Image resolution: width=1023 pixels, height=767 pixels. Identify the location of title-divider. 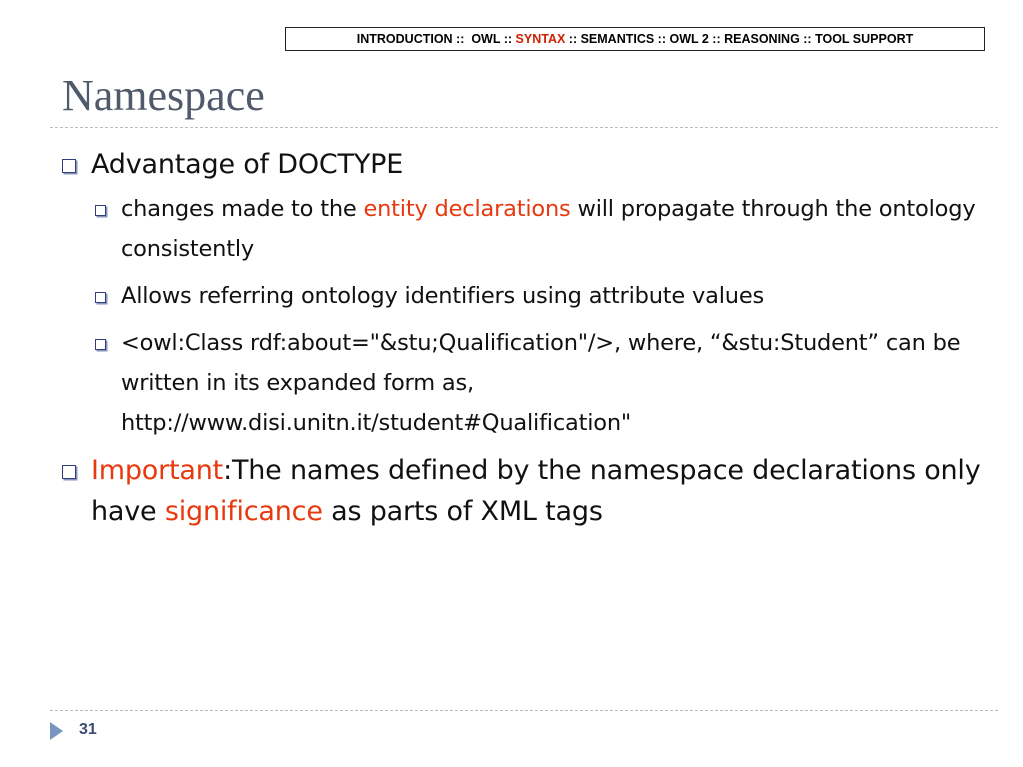
(524, 127).